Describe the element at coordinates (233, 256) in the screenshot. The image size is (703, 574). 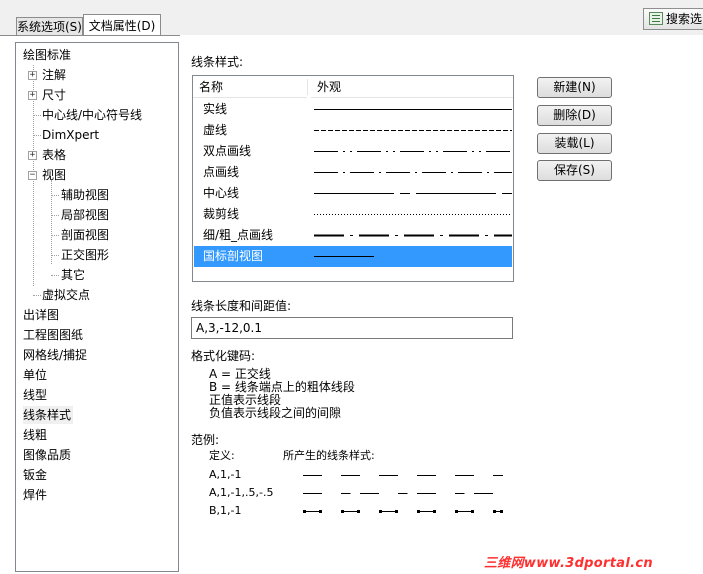
I see `line-style-name: 国标剖视图` at that location.